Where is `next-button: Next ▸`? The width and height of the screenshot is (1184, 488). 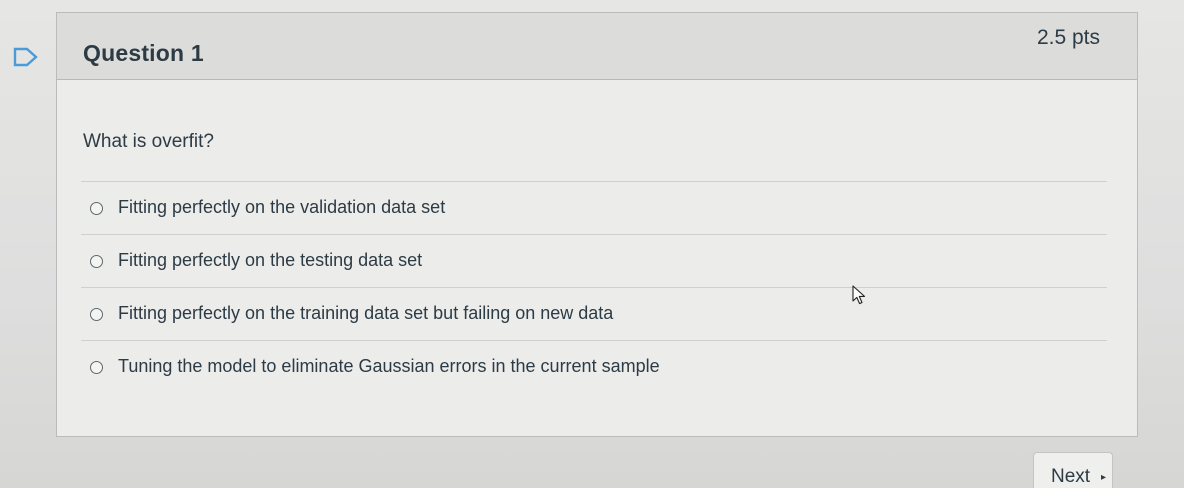 next-button: Next ▸ is located at coordinates (1073, 470).